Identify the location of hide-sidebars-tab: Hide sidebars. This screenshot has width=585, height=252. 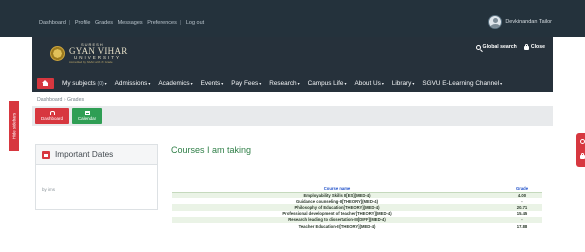
(14, 126).